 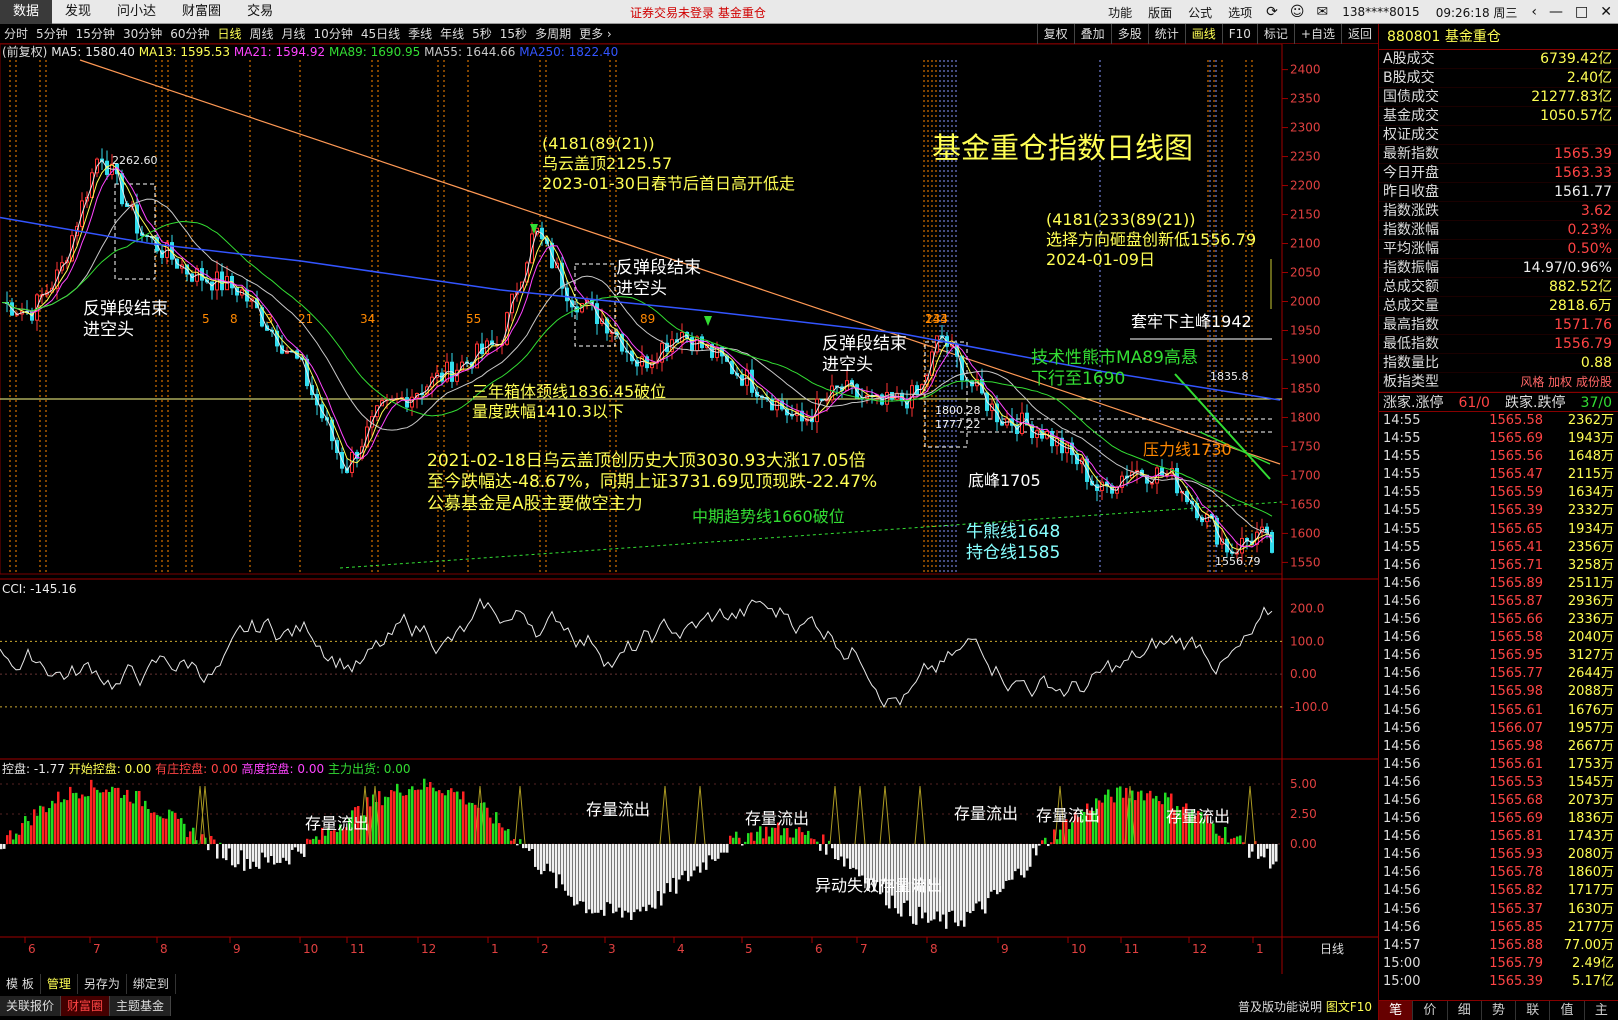 I want to click on help-link: 普及版功能说明 图文F10, so click(x=1305, y=1006).